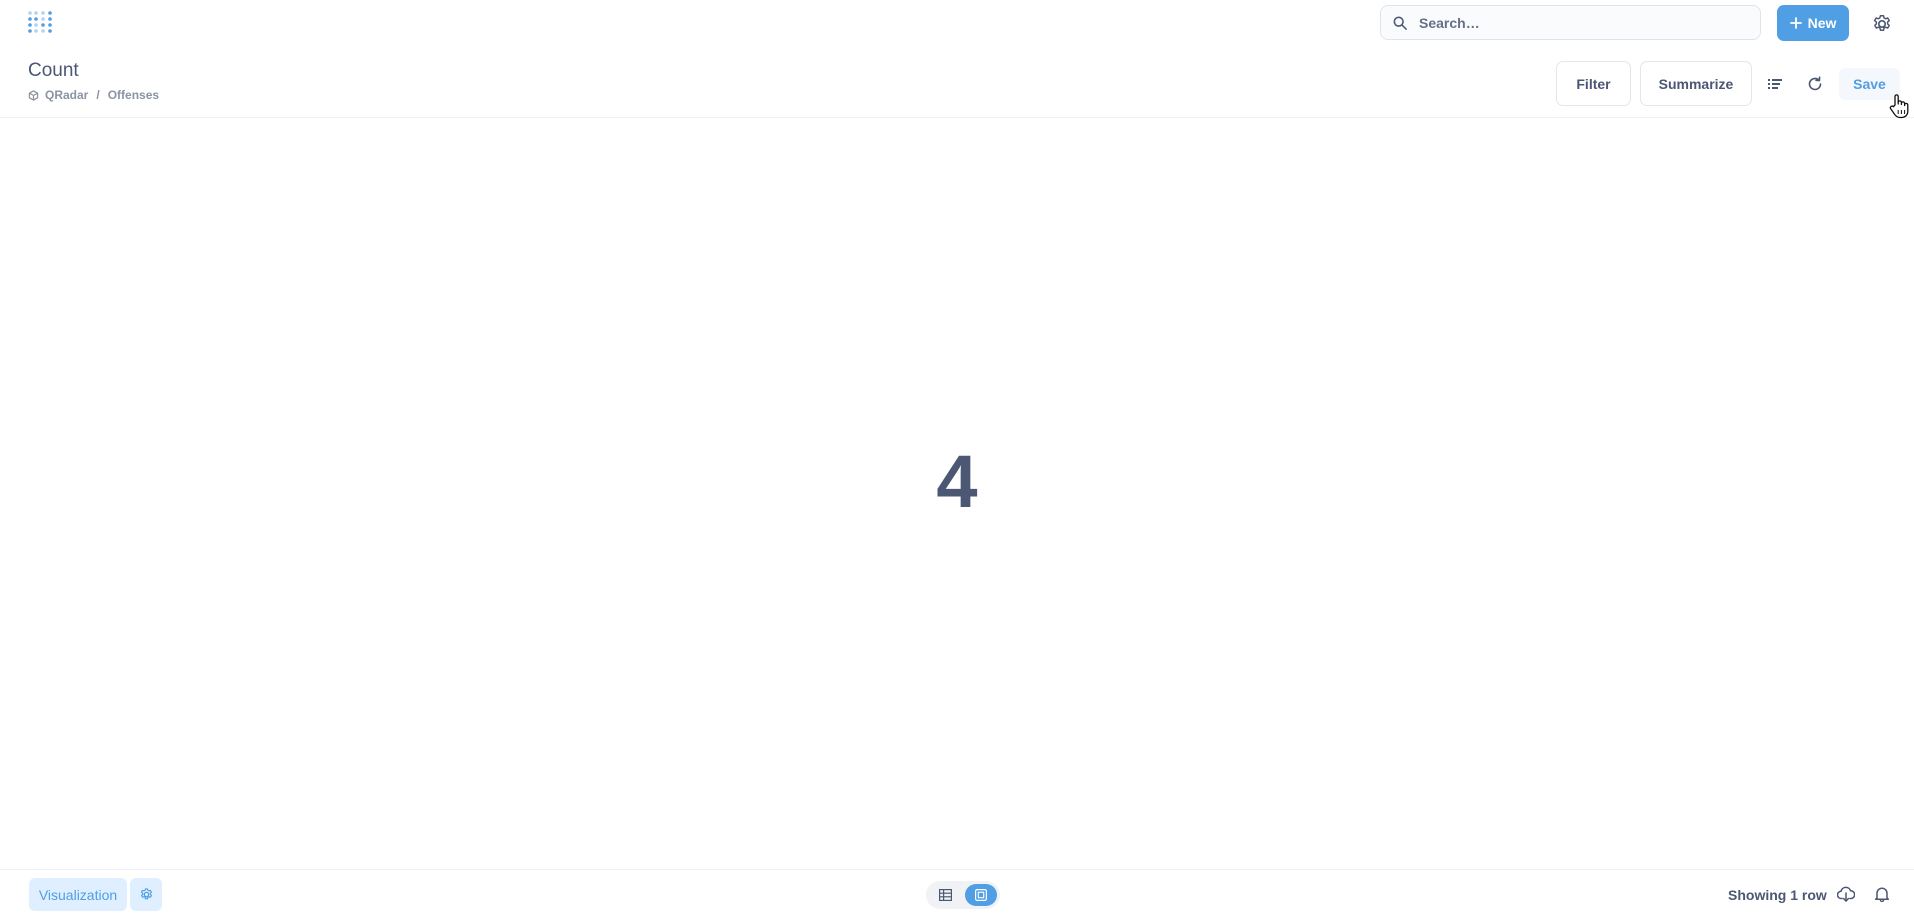 This screenshot has height=917, width=1914. Describe the element at coordinates (1593, 83) in the screenshot. I see `filter-button: Filter` at that location.